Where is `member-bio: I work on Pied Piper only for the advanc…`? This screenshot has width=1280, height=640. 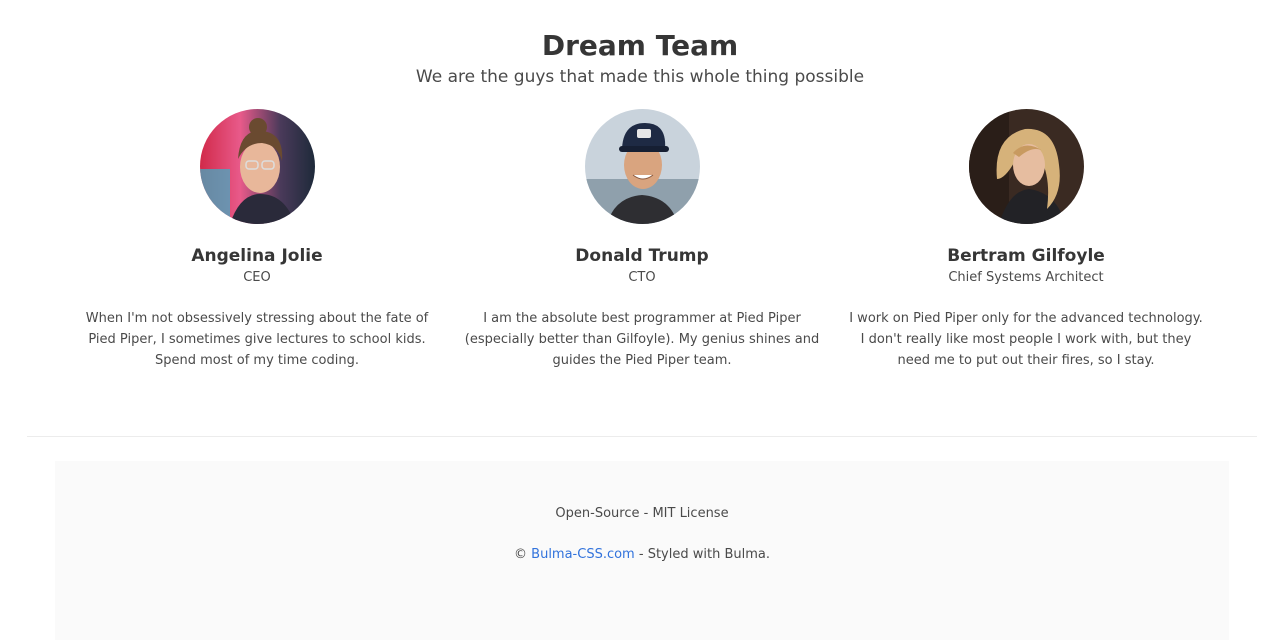
member-bio: I work on Pied Piper only for the advanc… is located at coordinates (1026, 339).